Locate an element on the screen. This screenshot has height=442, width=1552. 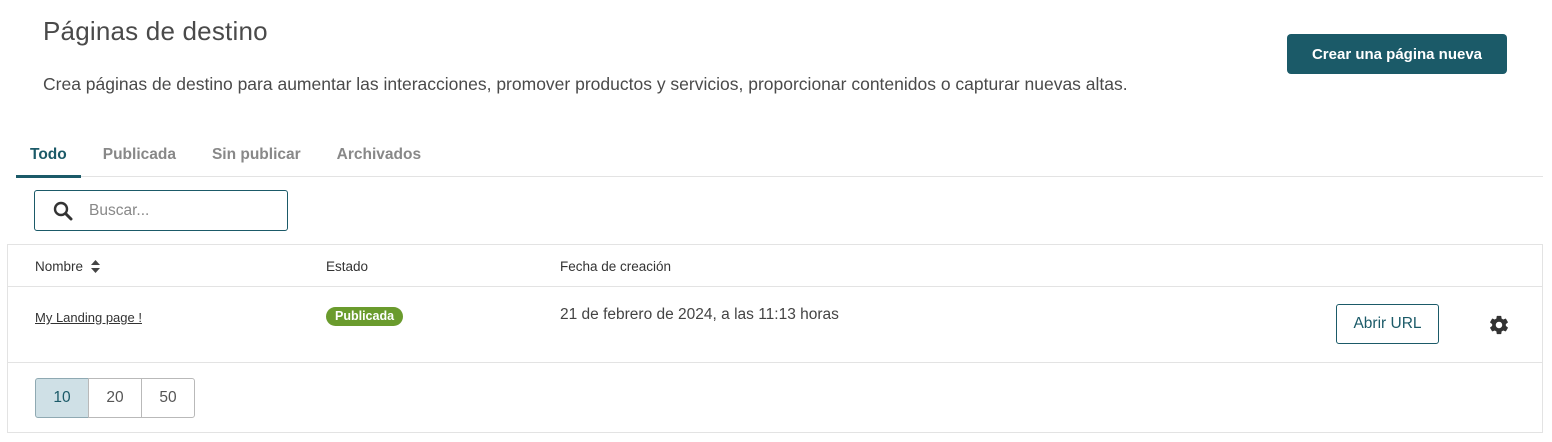
tab-archivados: Archivados is located at coordinates (379, 154).